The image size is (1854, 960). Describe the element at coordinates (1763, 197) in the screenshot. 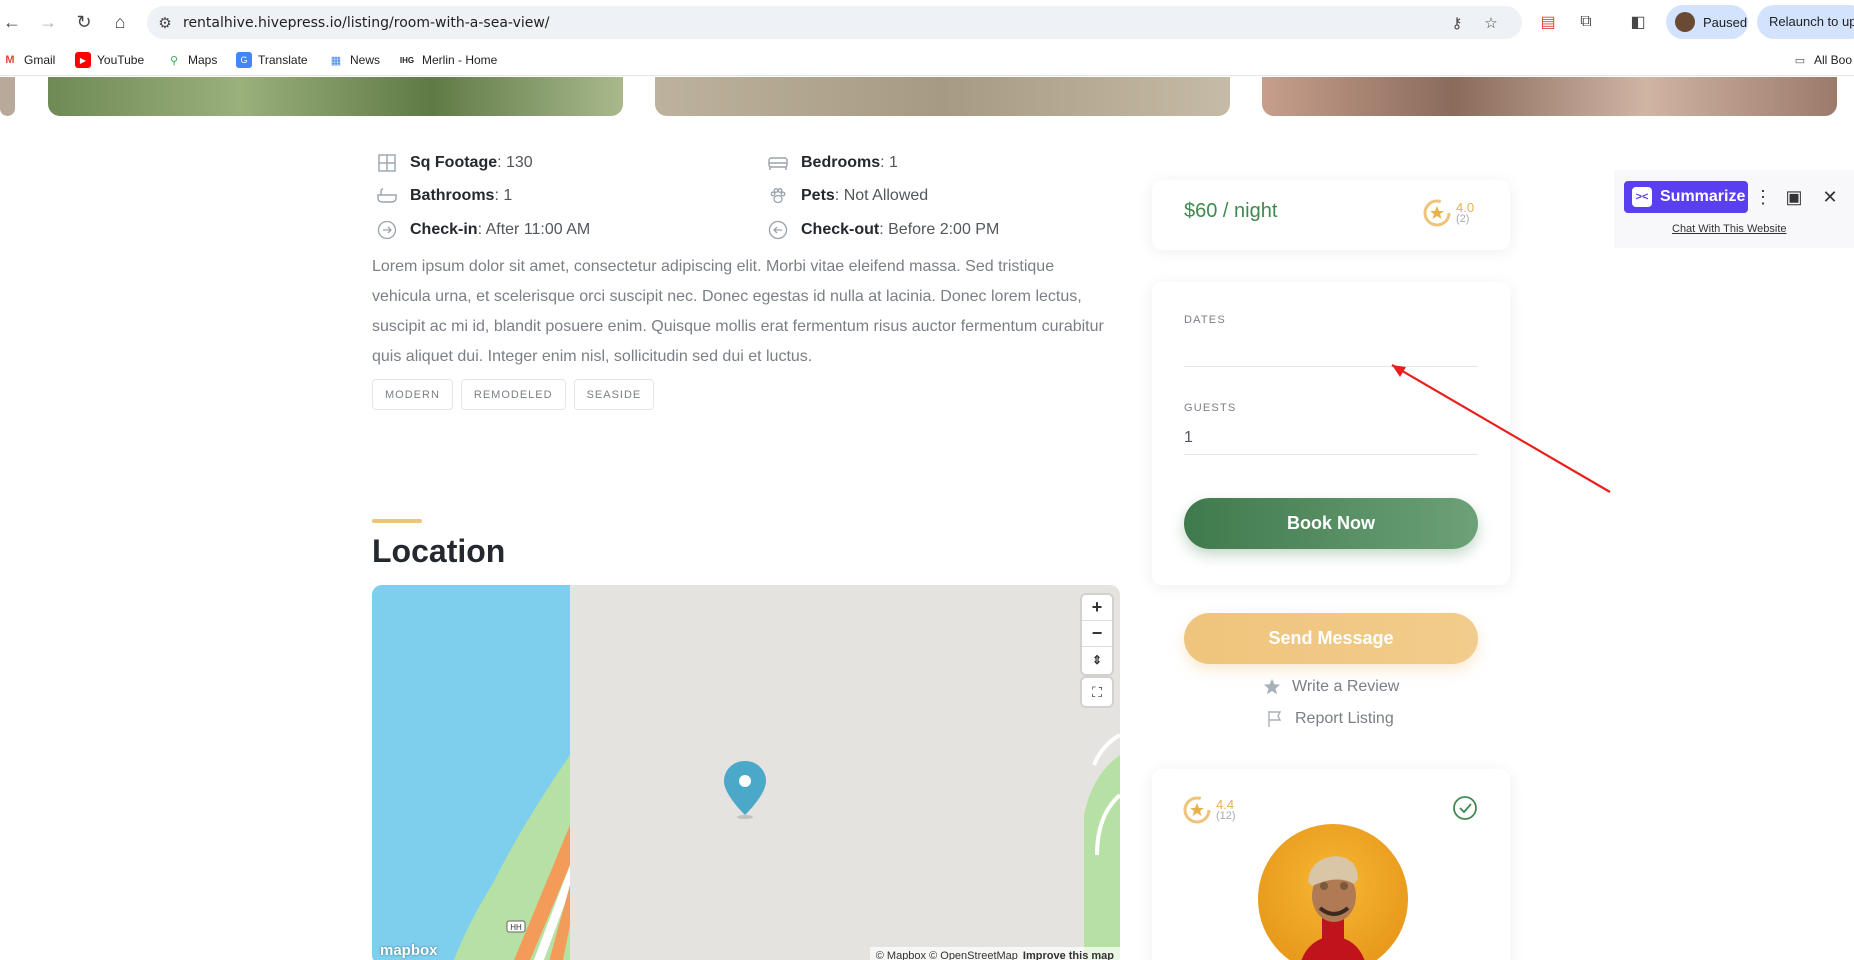

I see `more-options-icon: ⋮` at that location.